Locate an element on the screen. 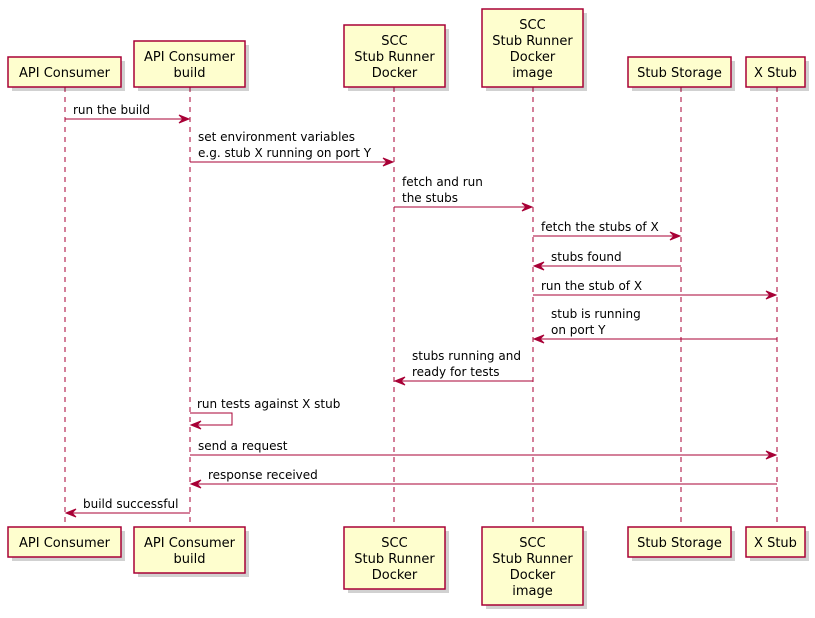 Image resolution: width=815 pixels, height=618 pixels. participant-xstub-top: X Stub is located at coordinates (777, 73).